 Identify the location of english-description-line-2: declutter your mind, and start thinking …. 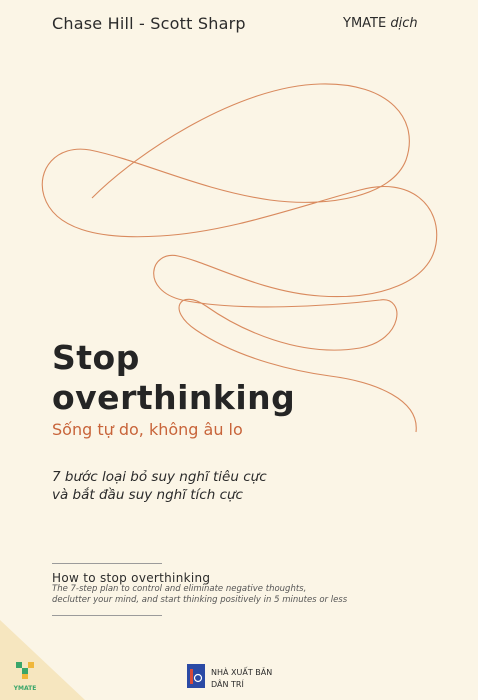
(200, 600).